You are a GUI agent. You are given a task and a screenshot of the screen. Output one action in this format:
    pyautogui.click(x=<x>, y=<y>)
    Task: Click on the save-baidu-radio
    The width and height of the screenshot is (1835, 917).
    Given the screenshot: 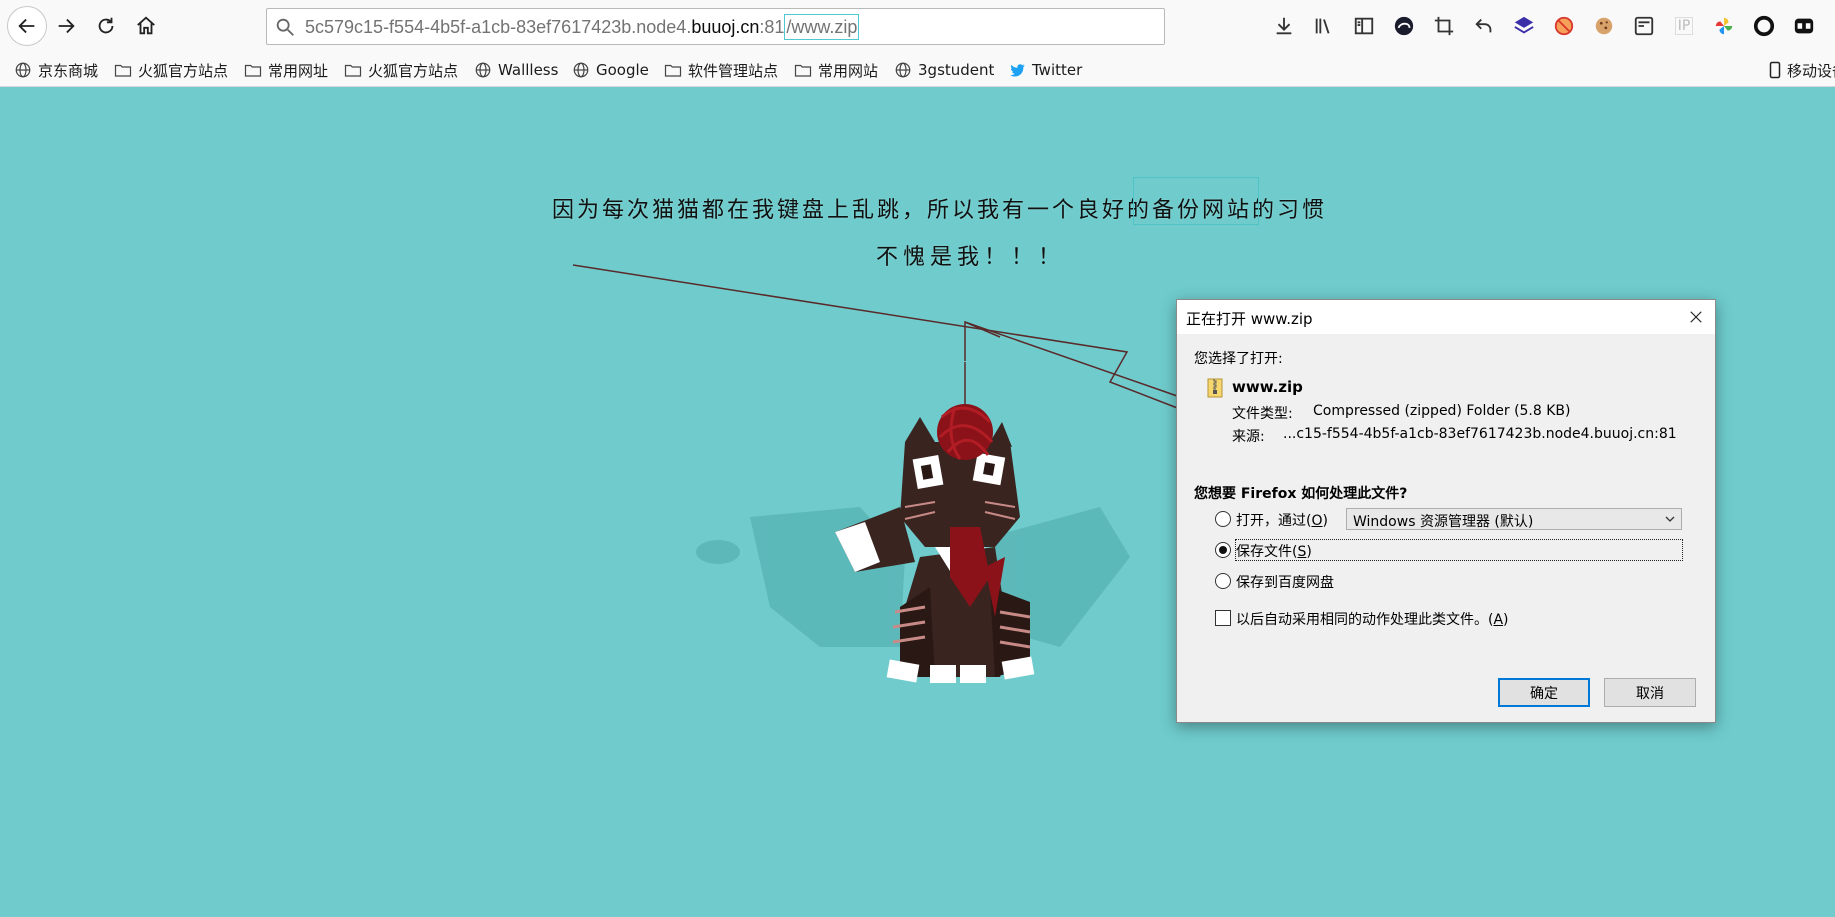 What is the action you would take?
    pyautogui.click(x=1223, y=581)
    